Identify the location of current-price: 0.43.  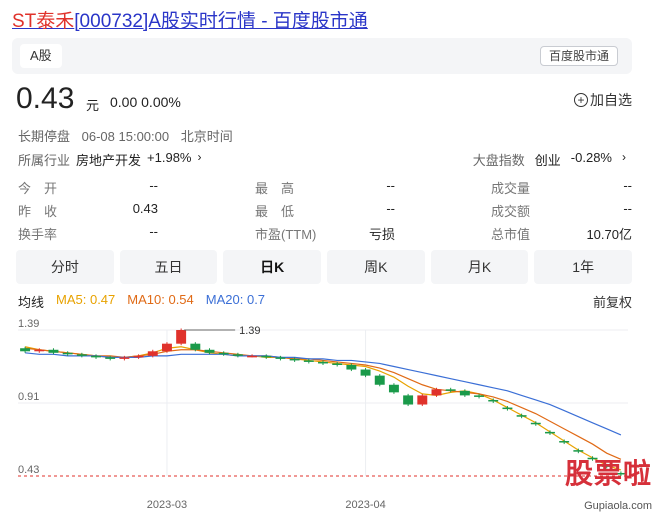
(45, 98).